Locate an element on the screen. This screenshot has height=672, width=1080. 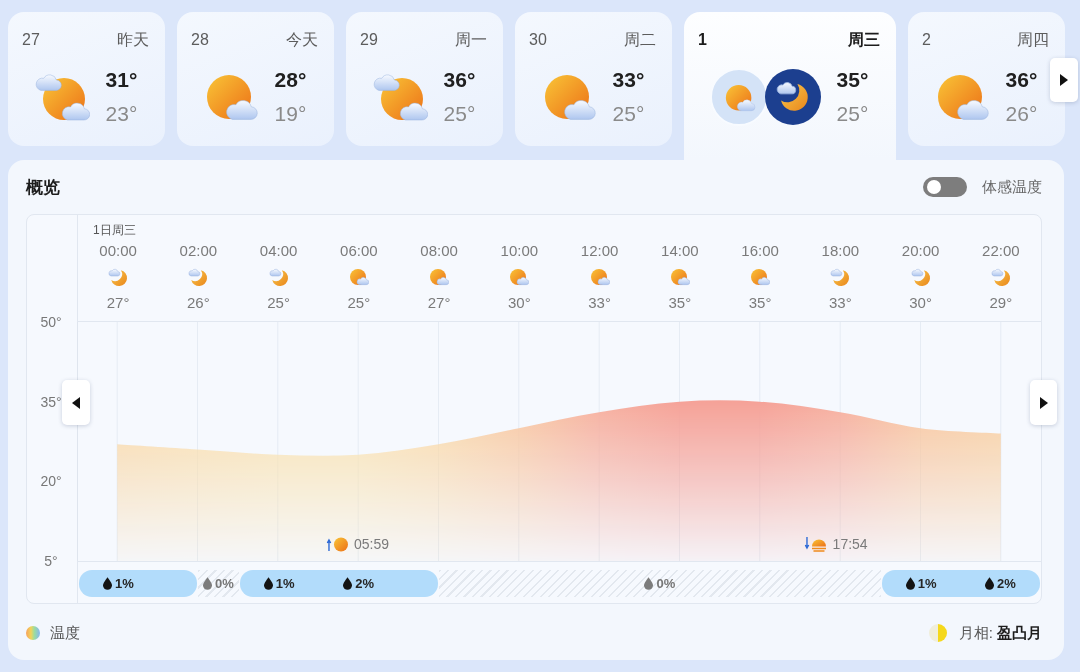
previous-button is located at coordinates (76, 402).